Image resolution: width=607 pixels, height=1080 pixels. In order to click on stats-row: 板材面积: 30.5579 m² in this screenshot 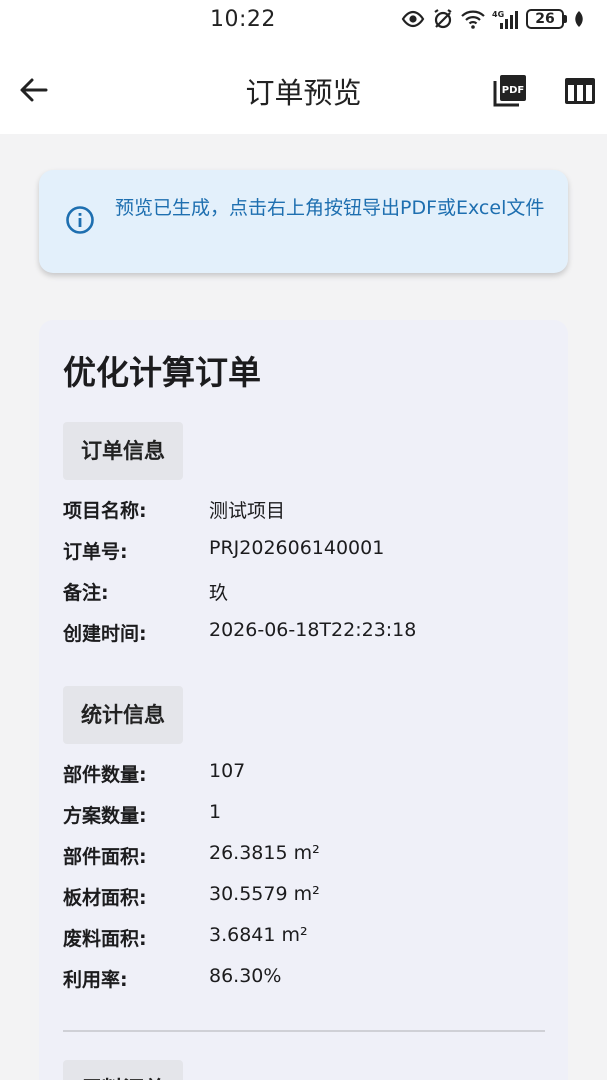, I will do `click(303, 898)`.